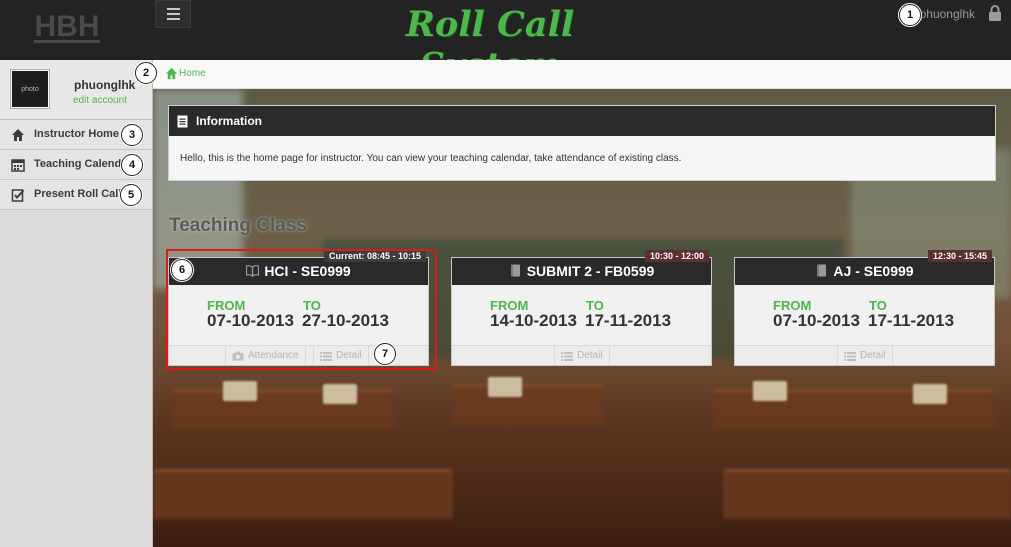 Image resolution: width=1011 pixels, height=547 pixels. Describe the element at coordinates (959, 256) in the screenshot. I see `time-badge: 12:30 - 15:45` at that location.